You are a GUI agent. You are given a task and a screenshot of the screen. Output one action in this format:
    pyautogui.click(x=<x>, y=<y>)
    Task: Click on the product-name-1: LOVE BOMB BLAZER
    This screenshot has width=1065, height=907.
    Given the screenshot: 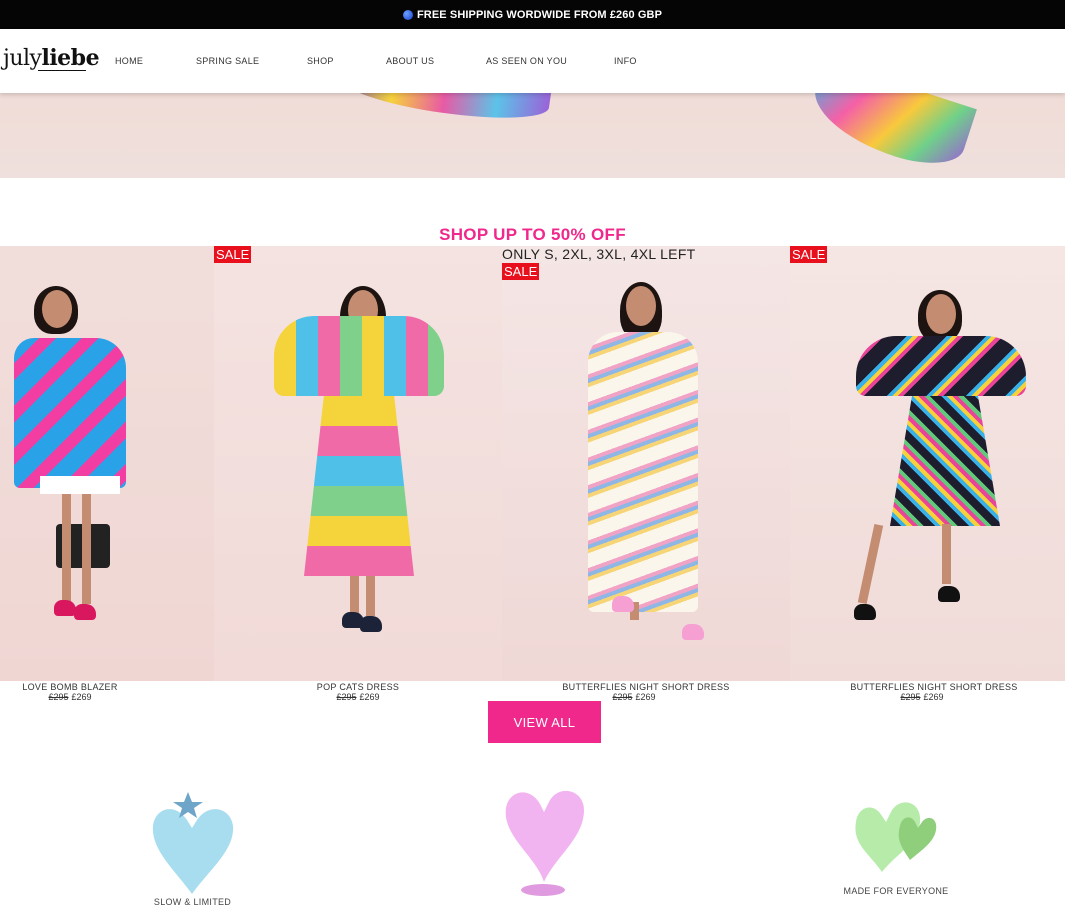 What is the action you would take?
    pyautogui.click(x=70, y=687)
    